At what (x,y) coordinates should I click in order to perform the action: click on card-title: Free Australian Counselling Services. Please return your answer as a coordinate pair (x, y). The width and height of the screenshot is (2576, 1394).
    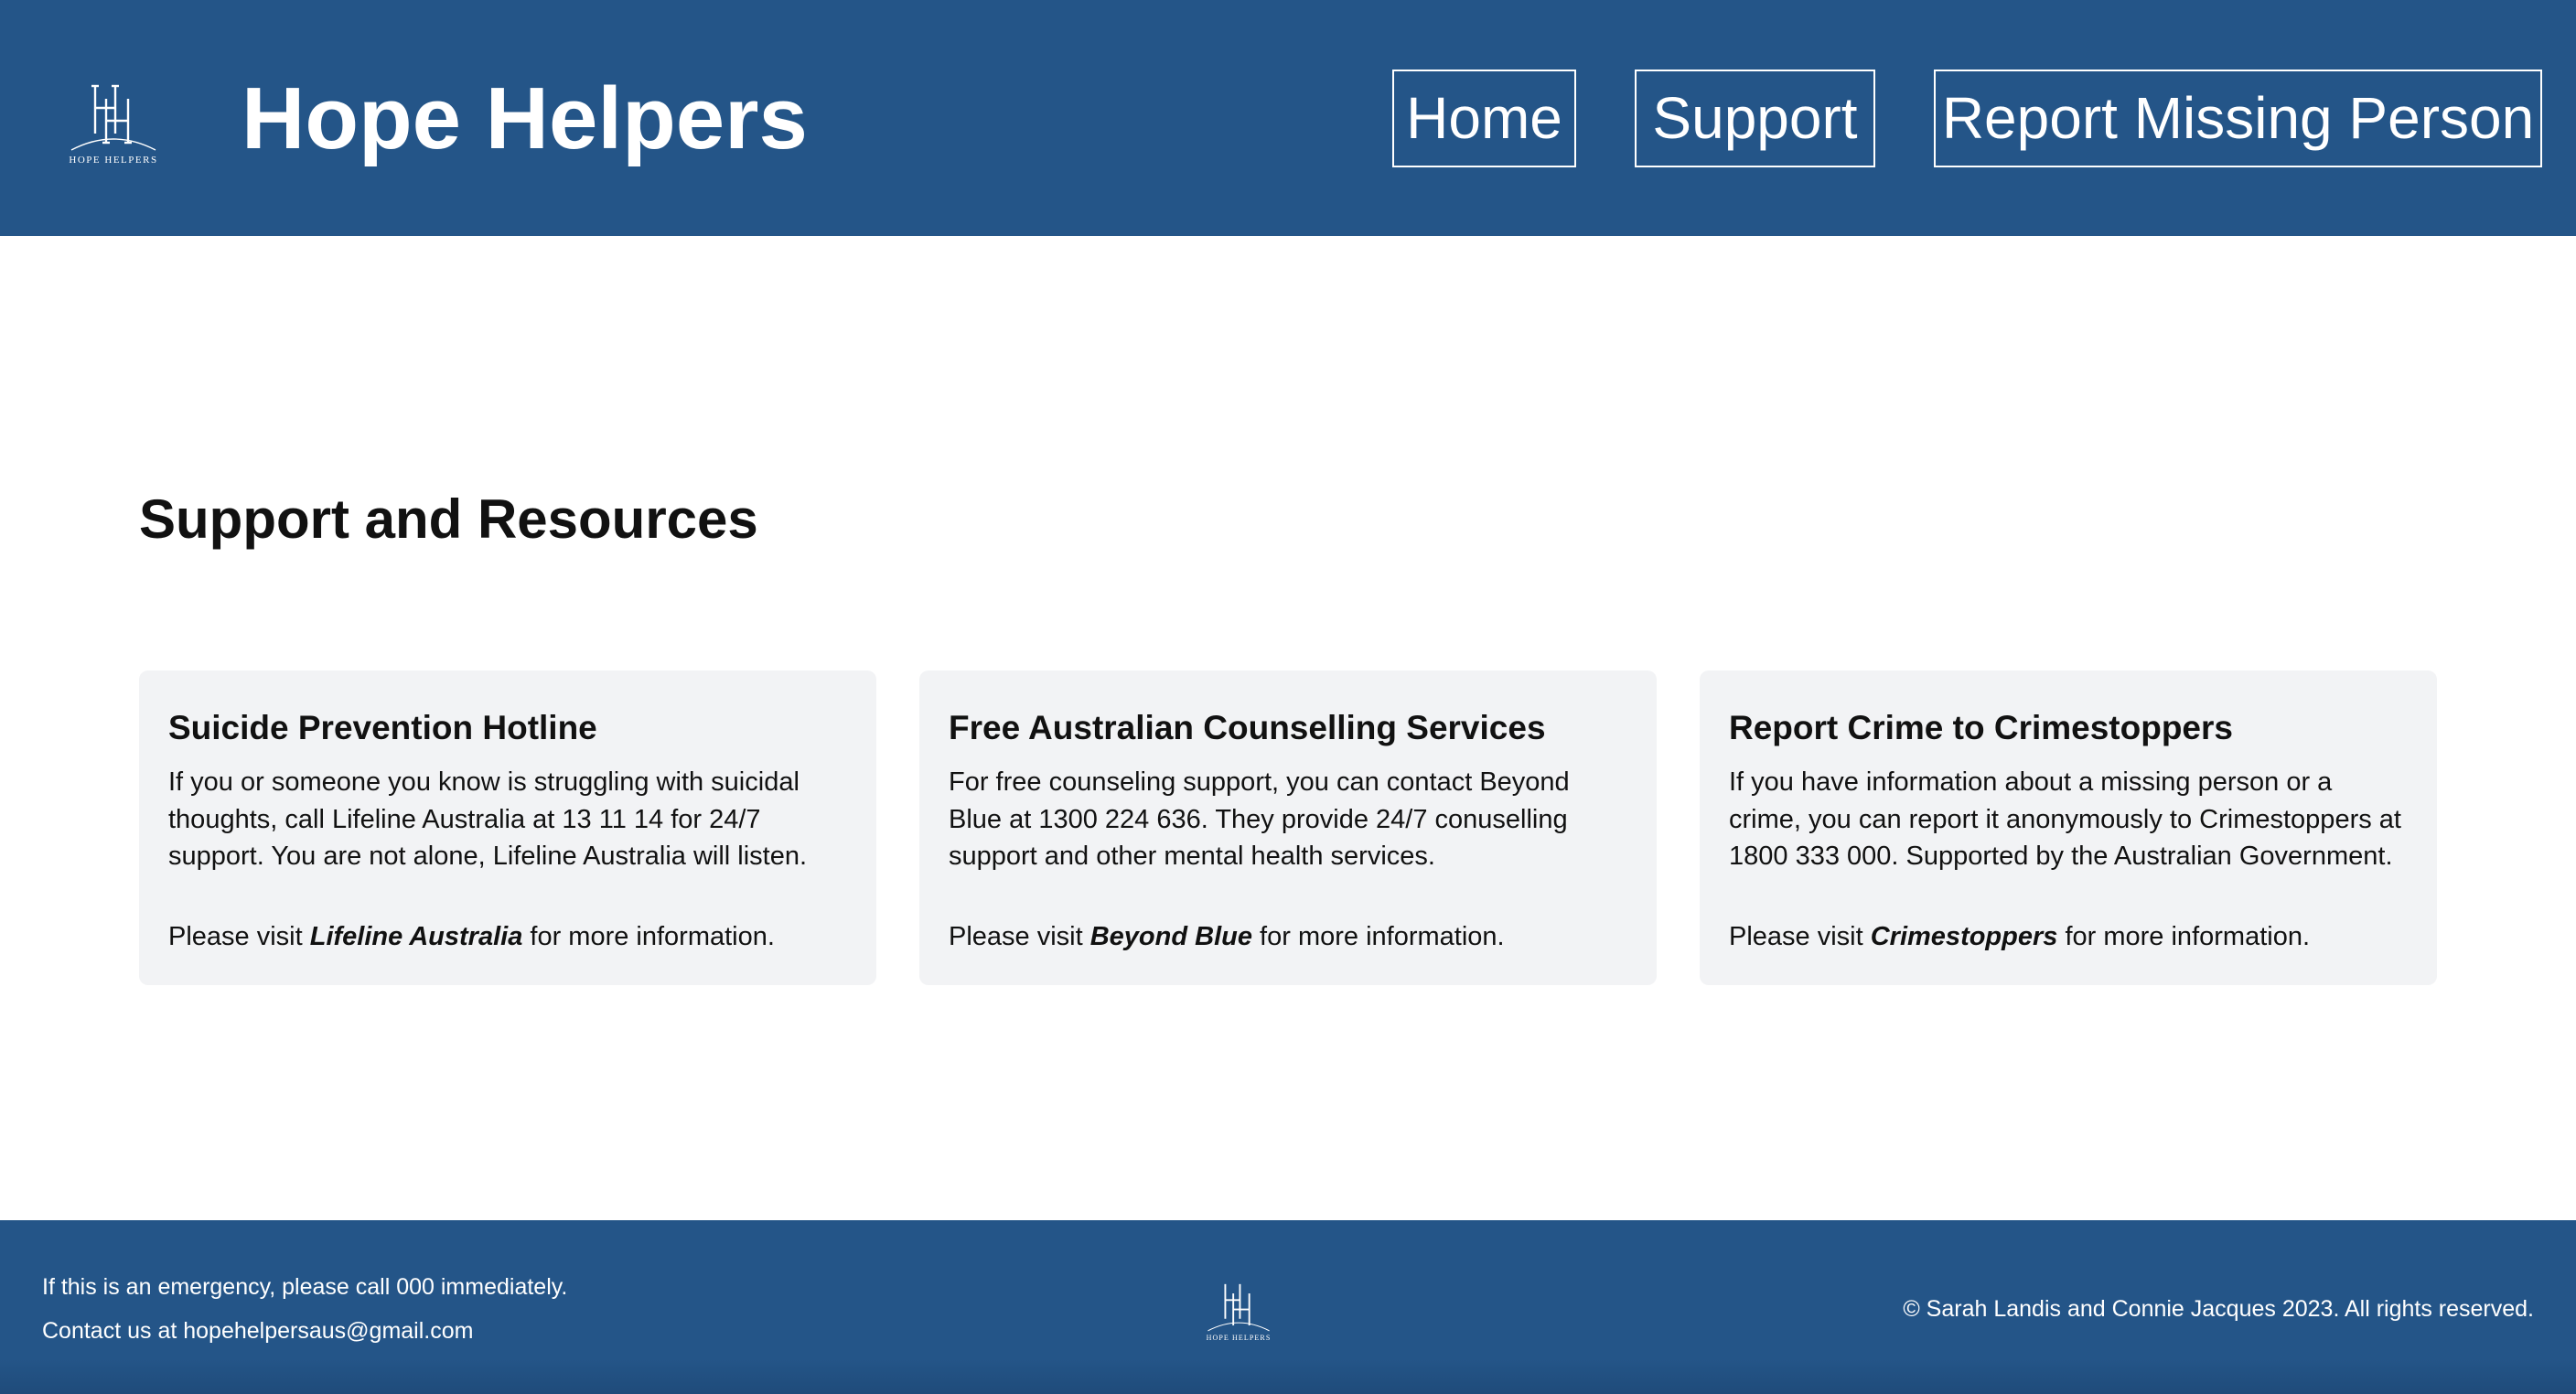
    Looking at the image, I should click on (1247, 727).